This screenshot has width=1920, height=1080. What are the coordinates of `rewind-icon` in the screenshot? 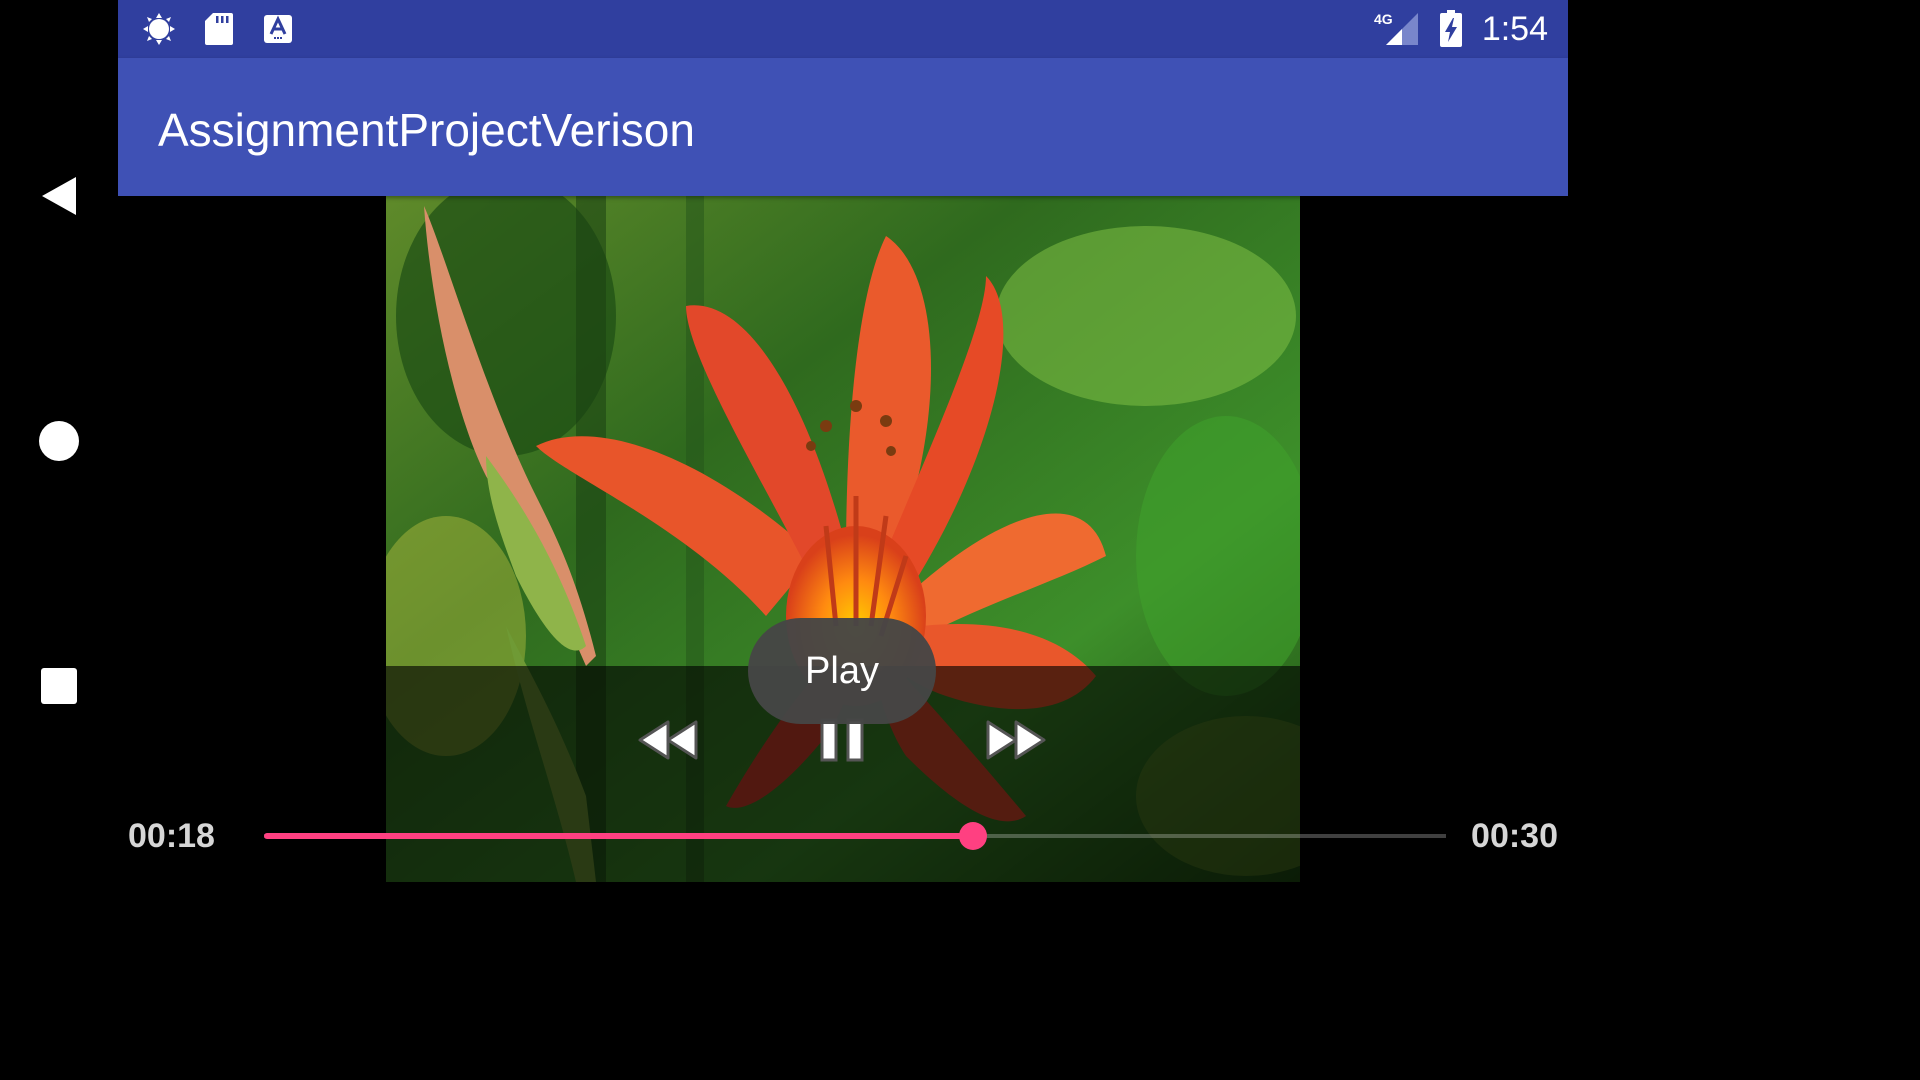 It's located at (668, 740).